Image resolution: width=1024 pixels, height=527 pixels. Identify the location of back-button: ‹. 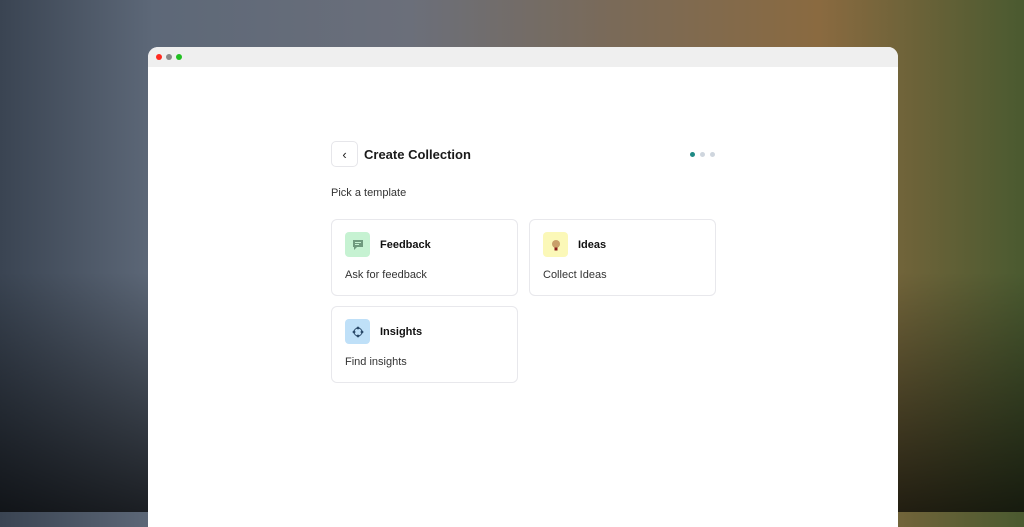
(344, 154).